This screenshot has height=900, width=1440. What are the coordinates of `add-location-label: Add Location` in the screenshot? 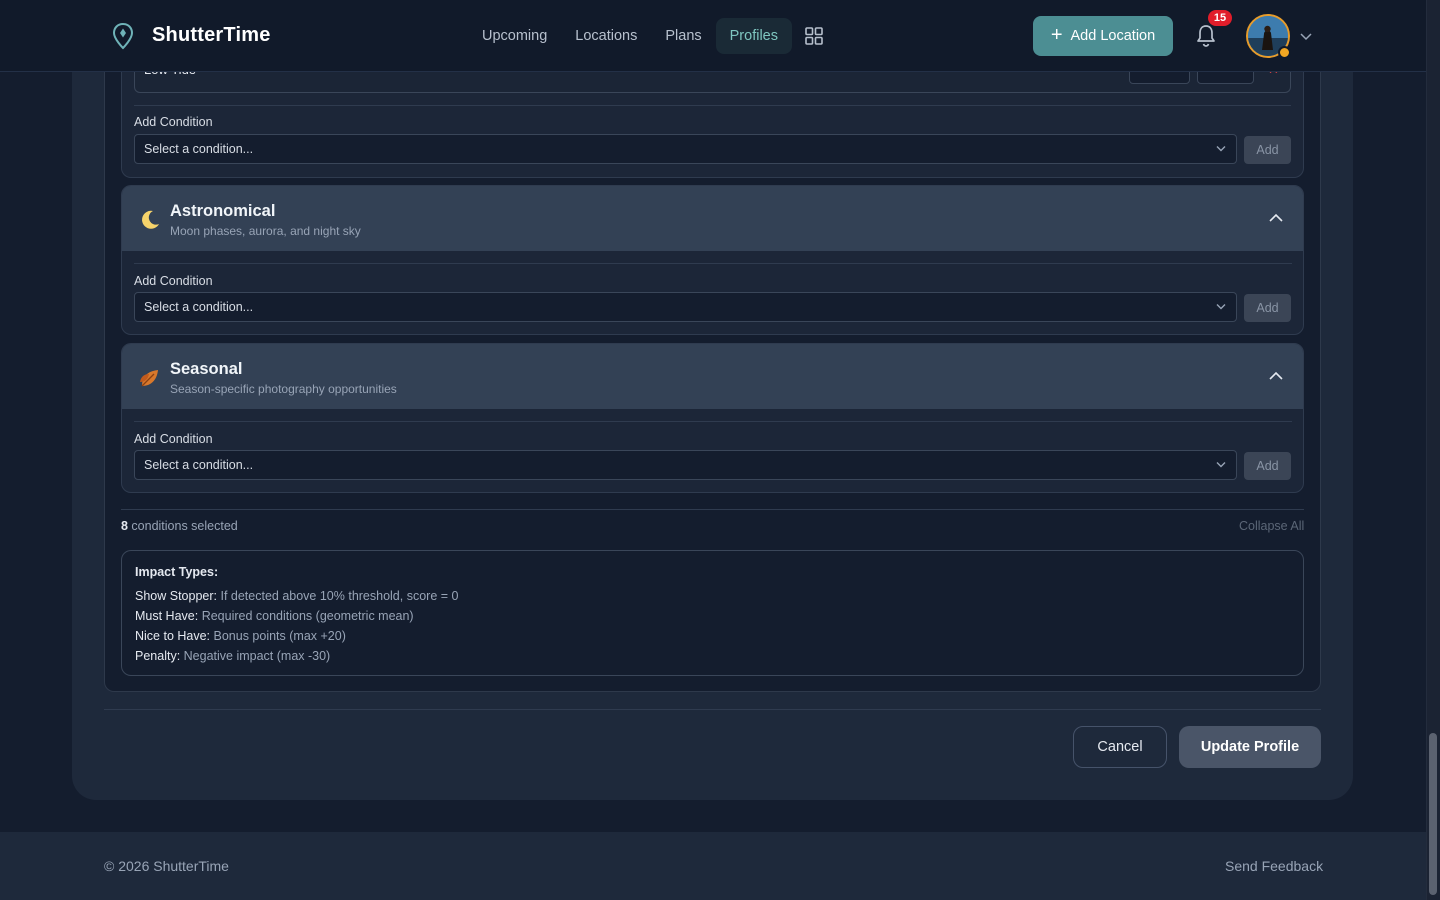 It's located at (1113, 36).